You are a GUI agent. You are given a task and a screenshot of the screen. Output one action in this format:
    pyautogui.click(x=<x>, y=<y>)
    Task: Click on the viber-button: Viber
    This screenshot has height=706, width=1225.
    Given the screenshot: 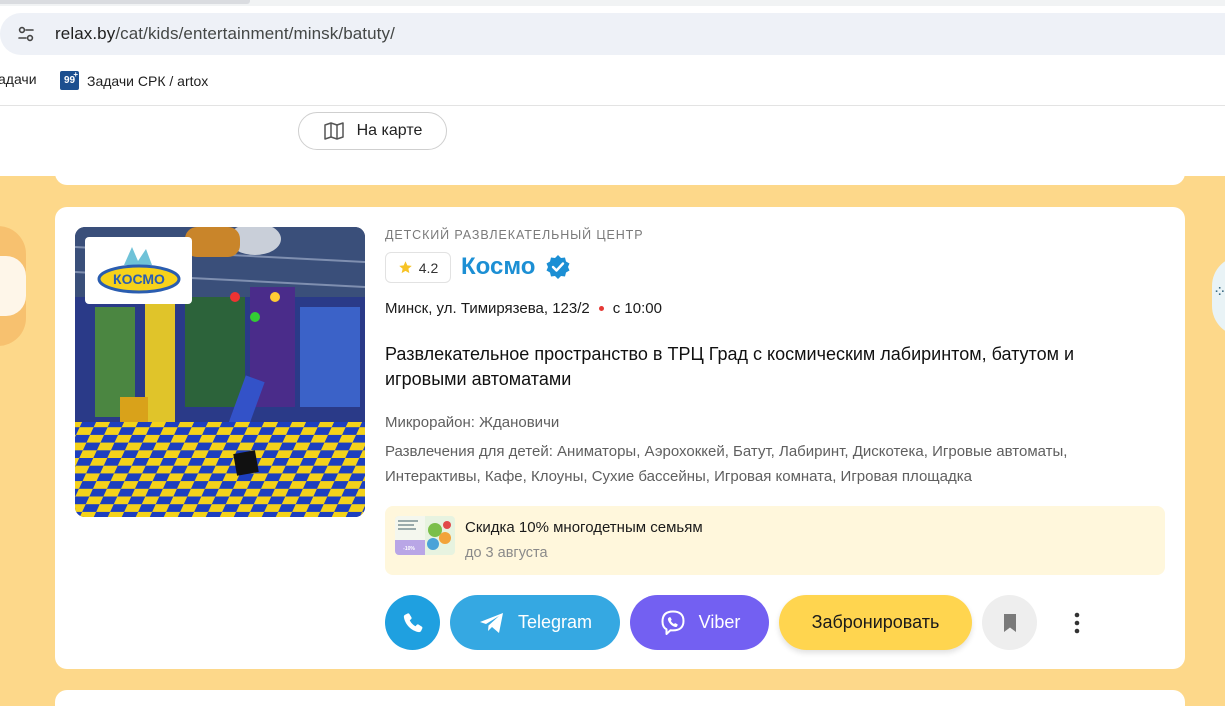 What is the action you would take?
    pyautogui.click(x=699, y=622)
    